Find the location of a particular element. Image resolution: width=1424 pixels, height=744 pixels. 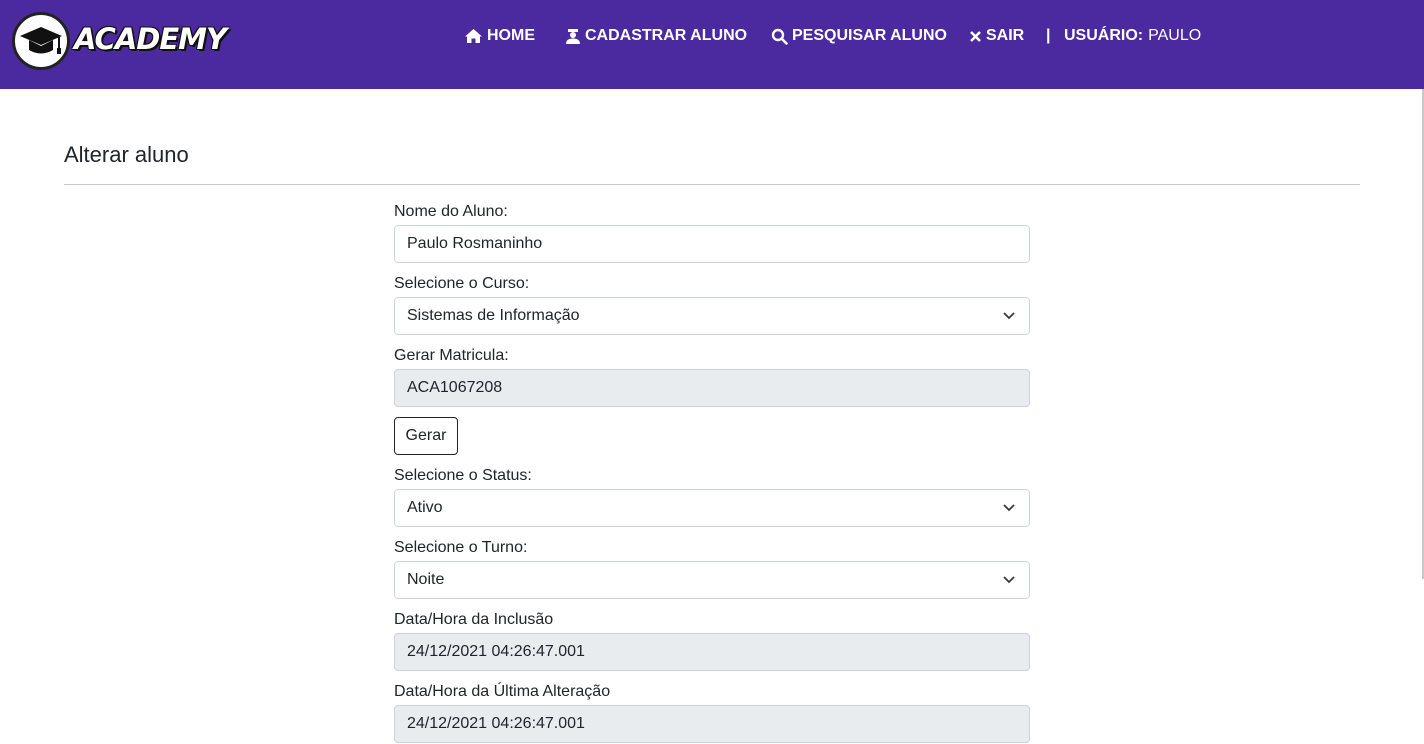

brand-logo is located at coordinates (41, 41).